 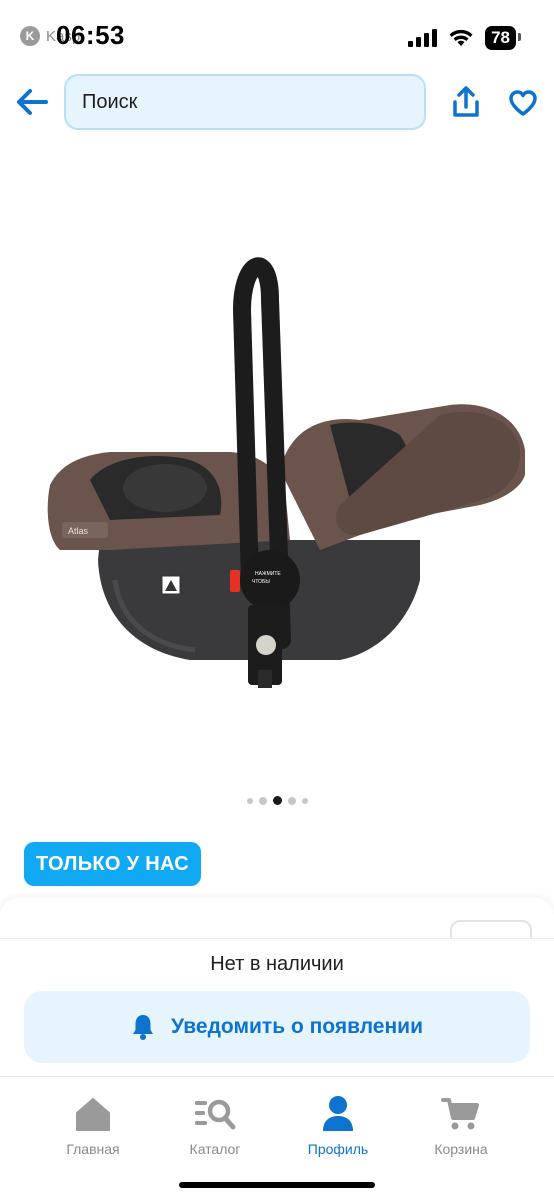 I want to click on svg-text: Atlas, so click(x=78, y=531).